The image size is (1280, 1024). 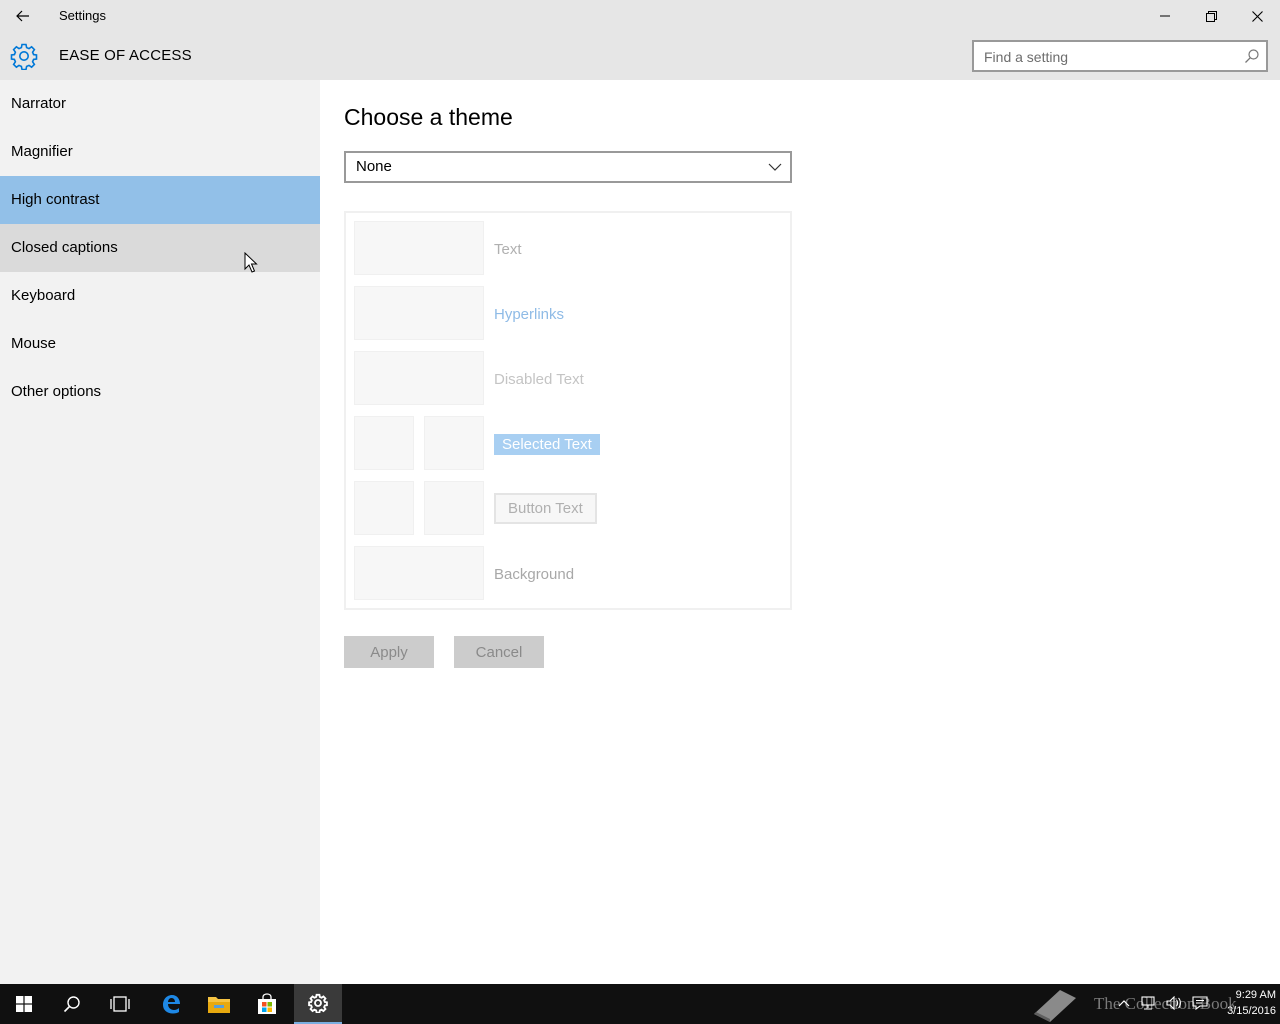 I want to click on close-button, so click(x=1257, y=16).